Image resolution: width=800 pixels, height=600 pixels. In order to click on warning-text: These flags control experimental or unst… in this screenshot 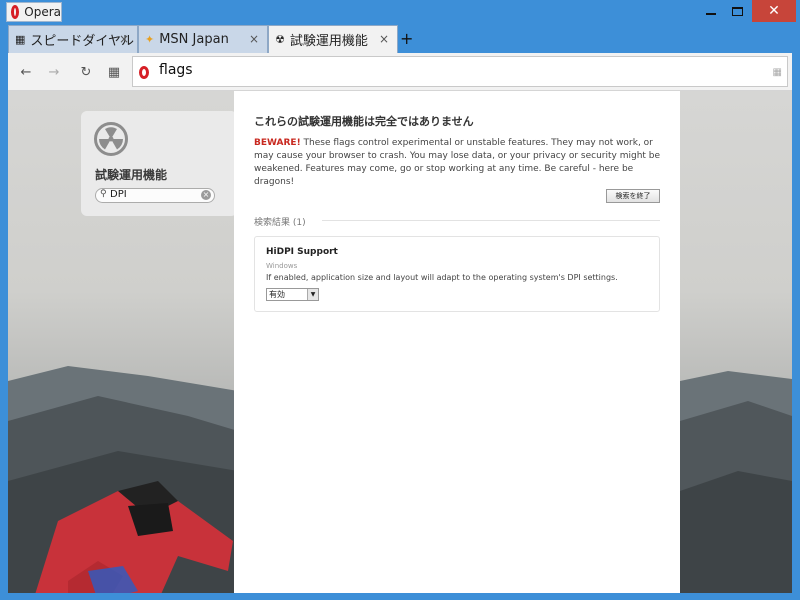, I will do `click(457, 162)`.